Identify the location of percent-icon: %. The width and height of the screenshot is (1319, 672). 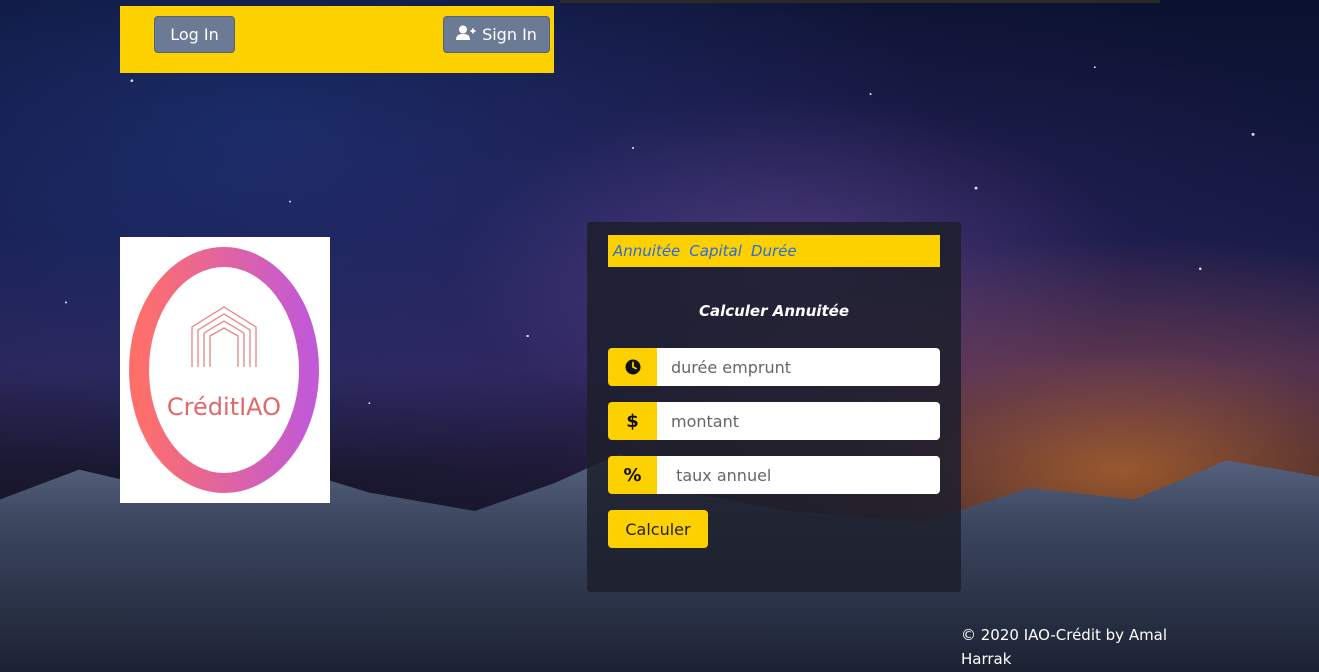
(632, 475).